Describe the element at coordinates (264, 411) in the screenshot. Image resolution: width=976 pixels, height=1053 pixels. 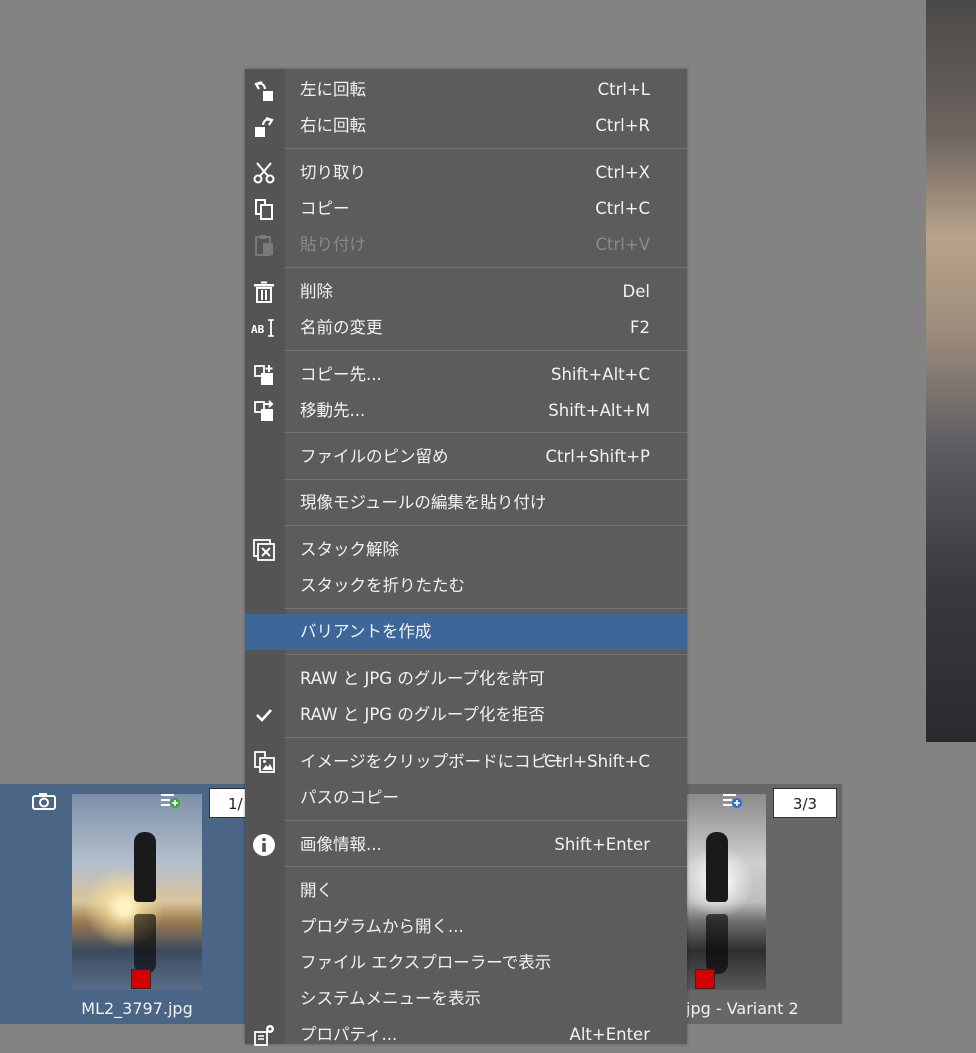
I see `move-to-icon` at that location.